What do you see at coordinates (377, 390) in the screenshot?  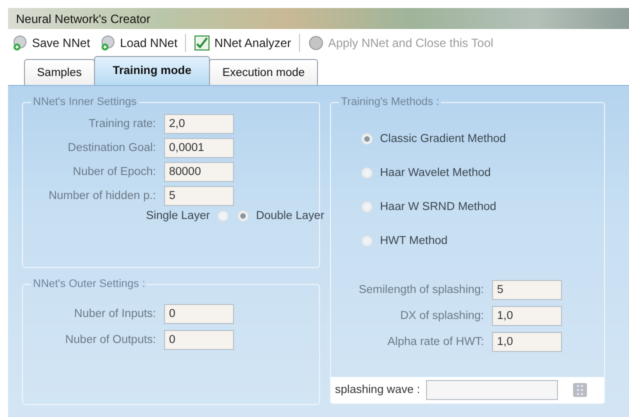 I see `field-label: splashing wave :` at bounding box center [377, 390].